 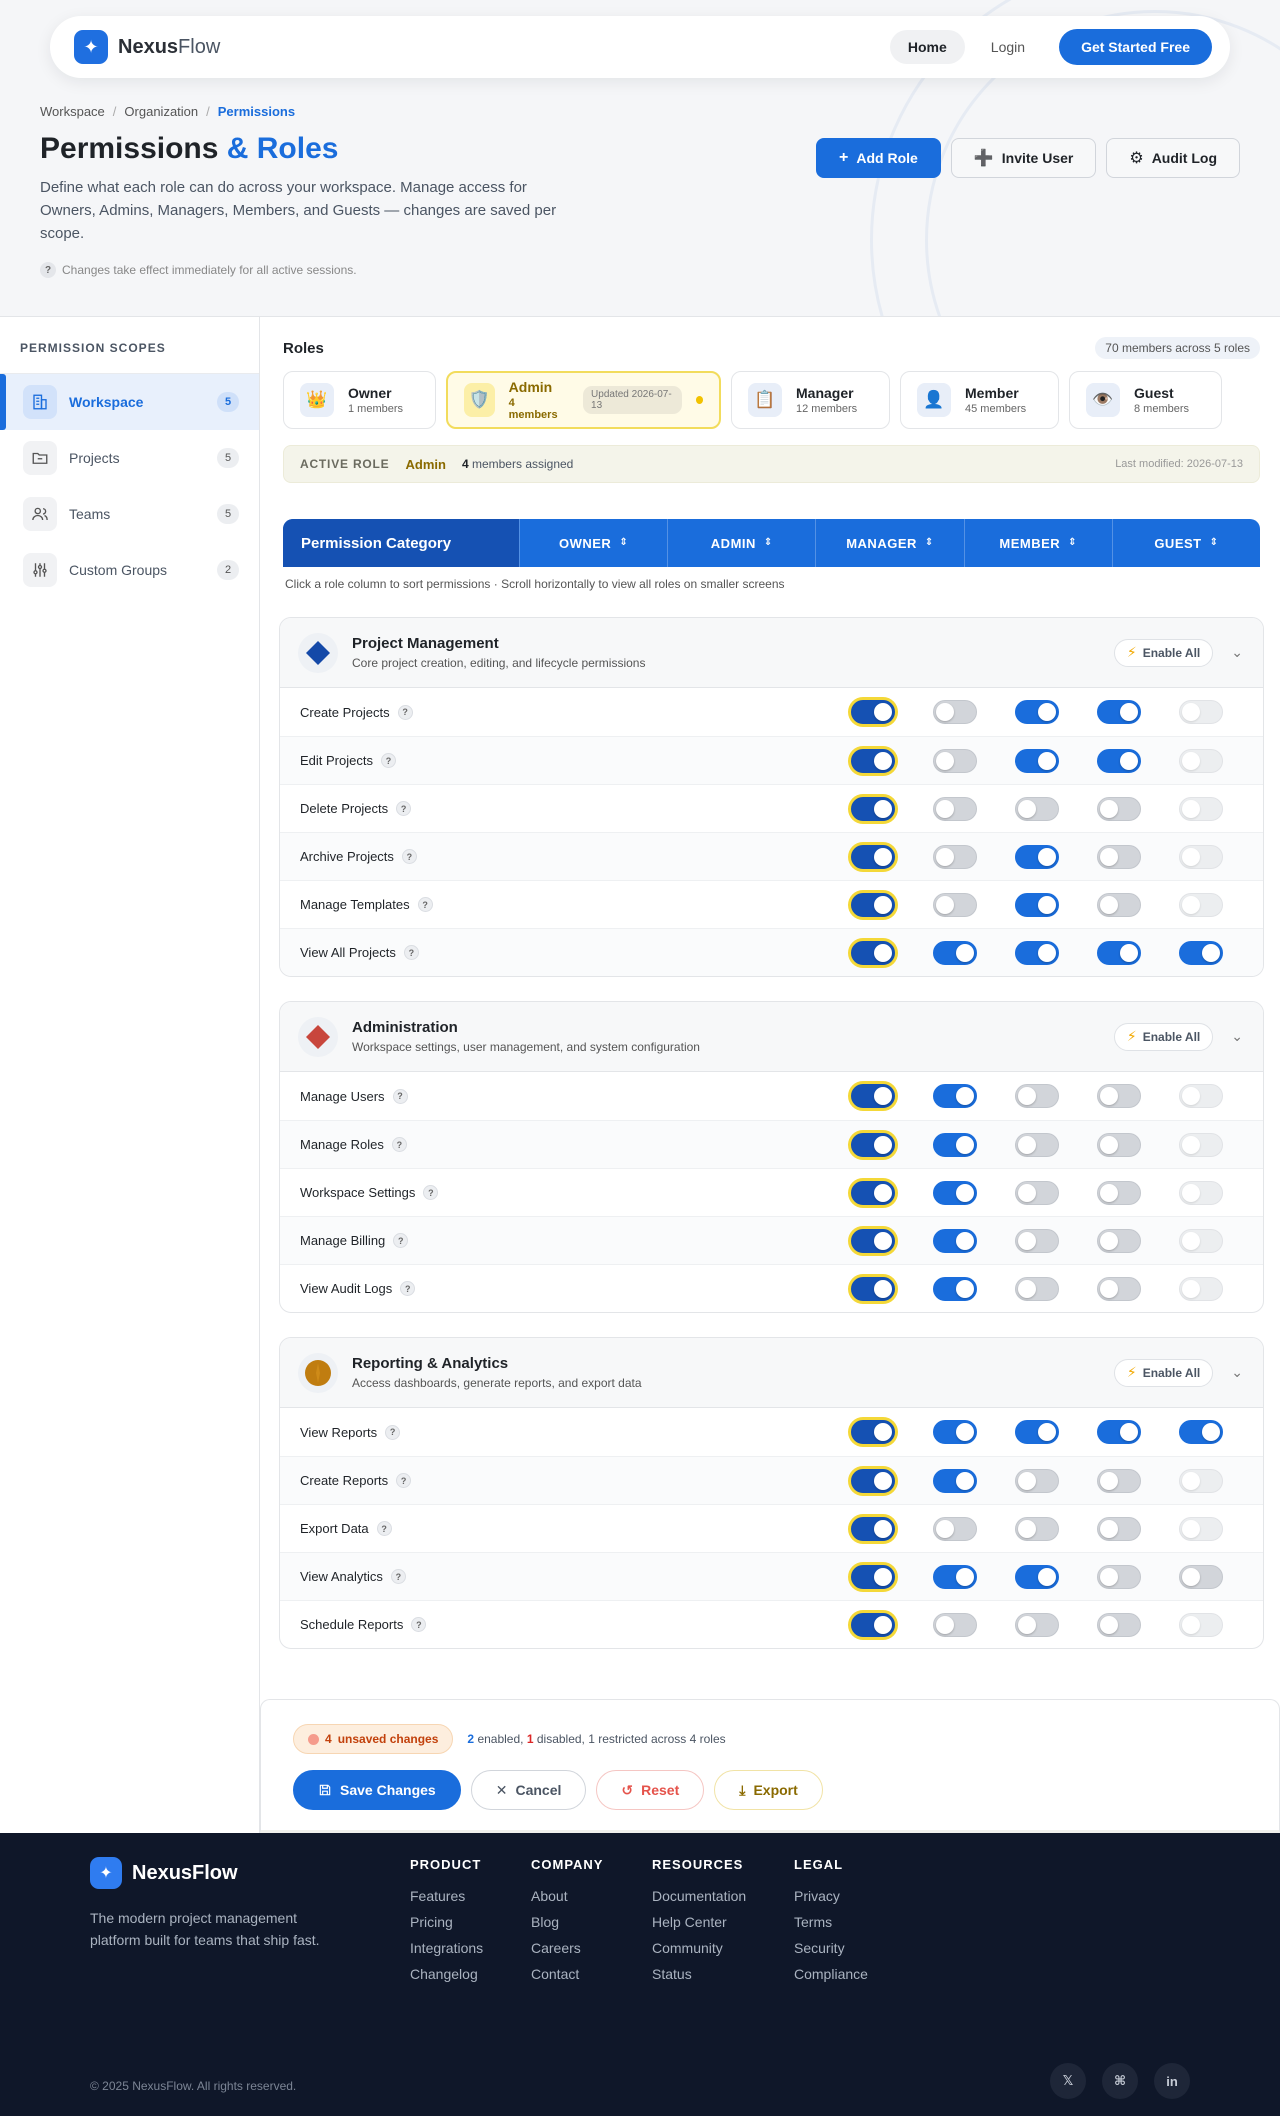 What do you see at coordinates (1135, 47) in the screenshot?
I see `get-started-button: Get Started Free` at bounding box center [1135, 47].